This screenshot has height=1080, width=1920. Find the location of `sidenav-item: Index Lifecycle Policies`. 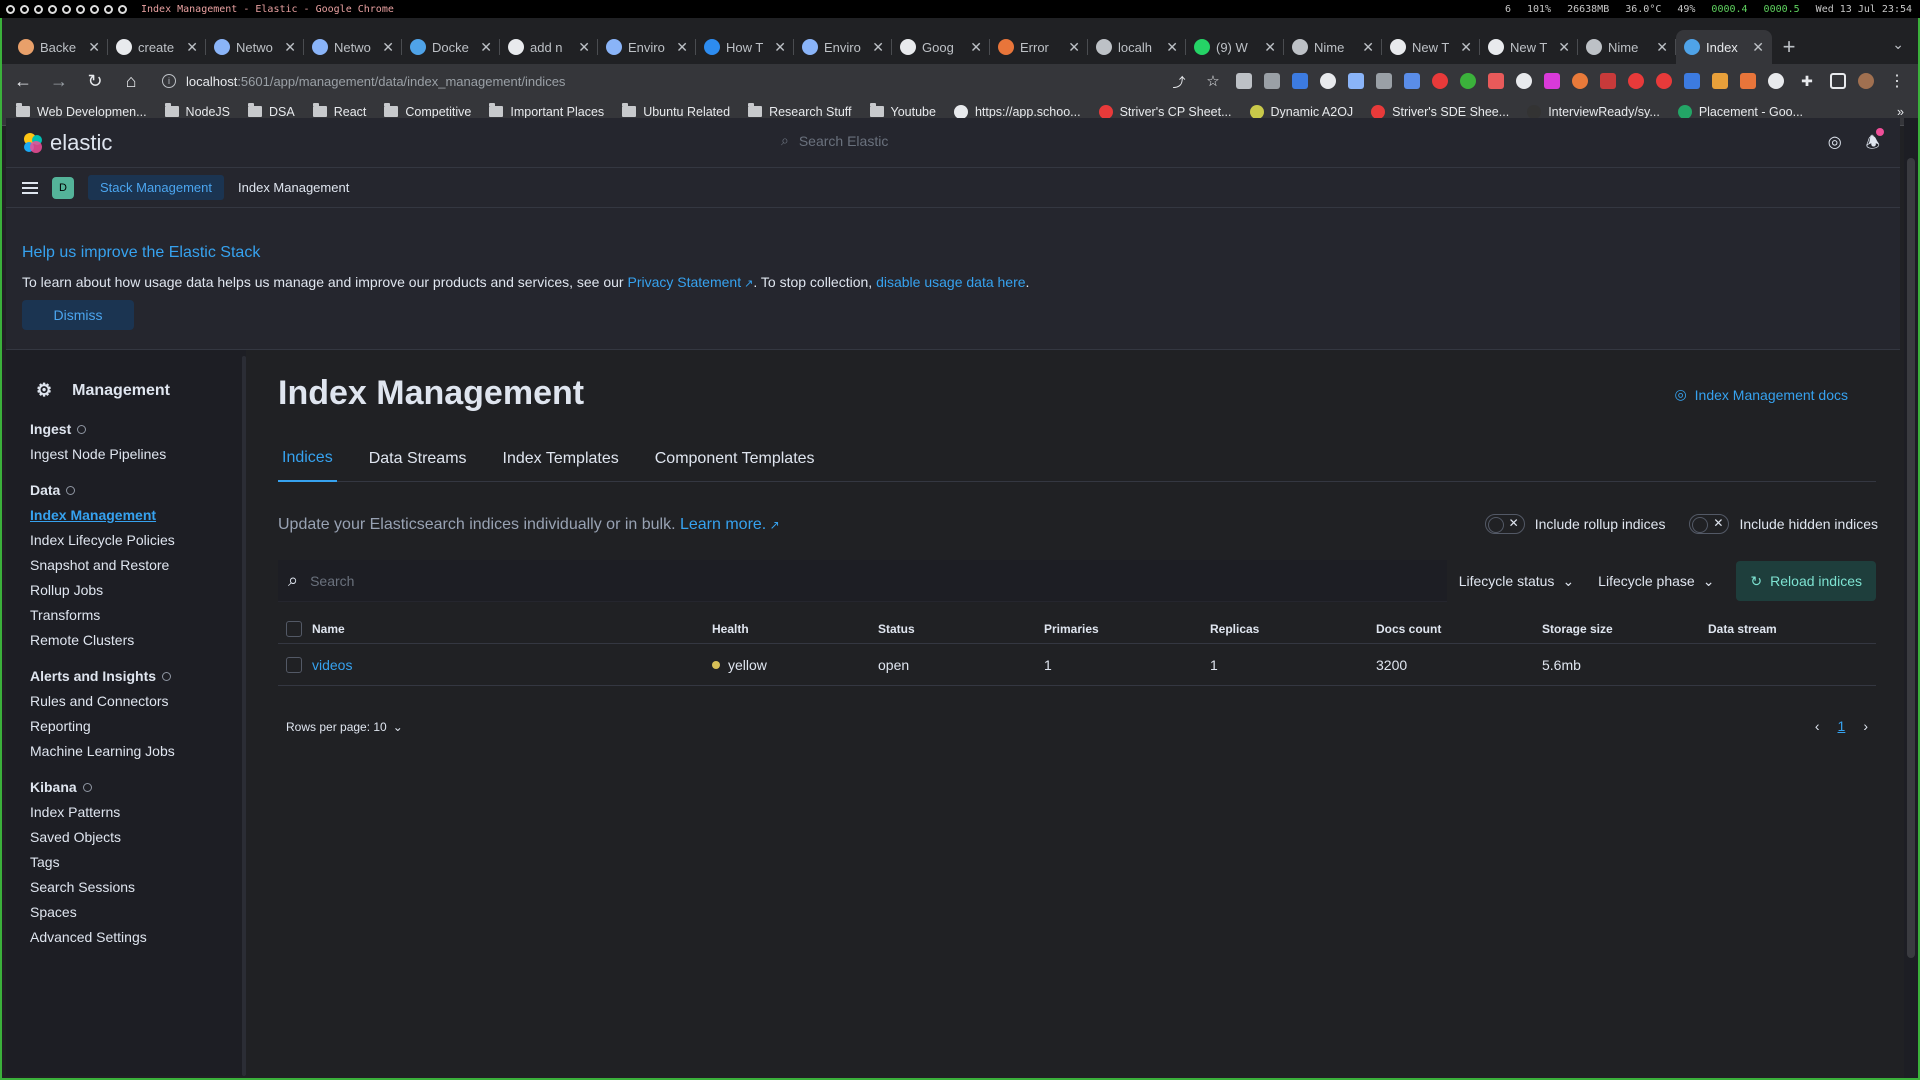

sidenav-item: Index Lifecycle Policies is located at coordinates (138, 540).